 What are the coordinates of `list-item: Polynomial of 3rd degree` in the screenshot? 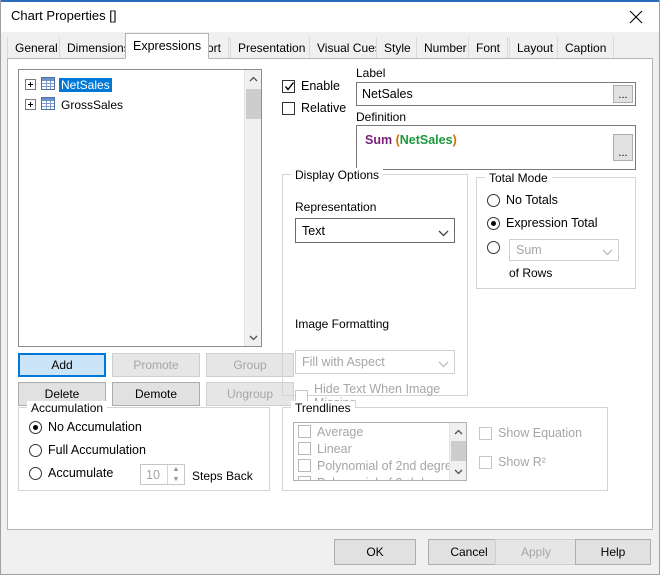 It's located at (375, 477).